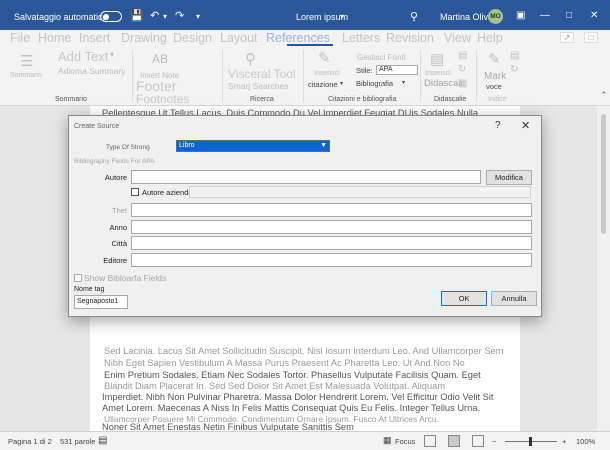 The image size is (610, 450). I want to click on undo-dropdown-icon: ▾, so click(165, 16).